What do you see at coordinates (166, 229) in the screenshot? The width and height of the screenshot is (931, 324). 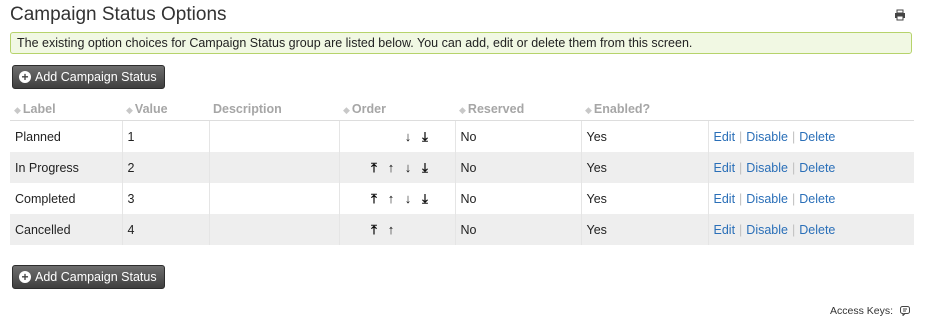 I see `cell-value: 4` at bounding box center [166, 229].